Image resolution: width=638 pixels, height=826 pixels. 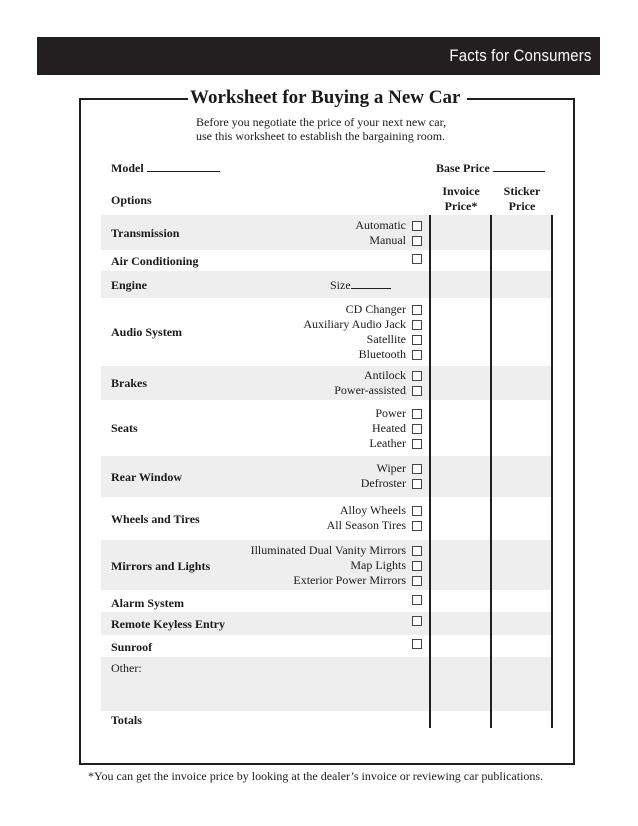 What do you see at coordinates (326, 284) in the screenshot?
I see `band-engine` at bounding box center [326, 284].